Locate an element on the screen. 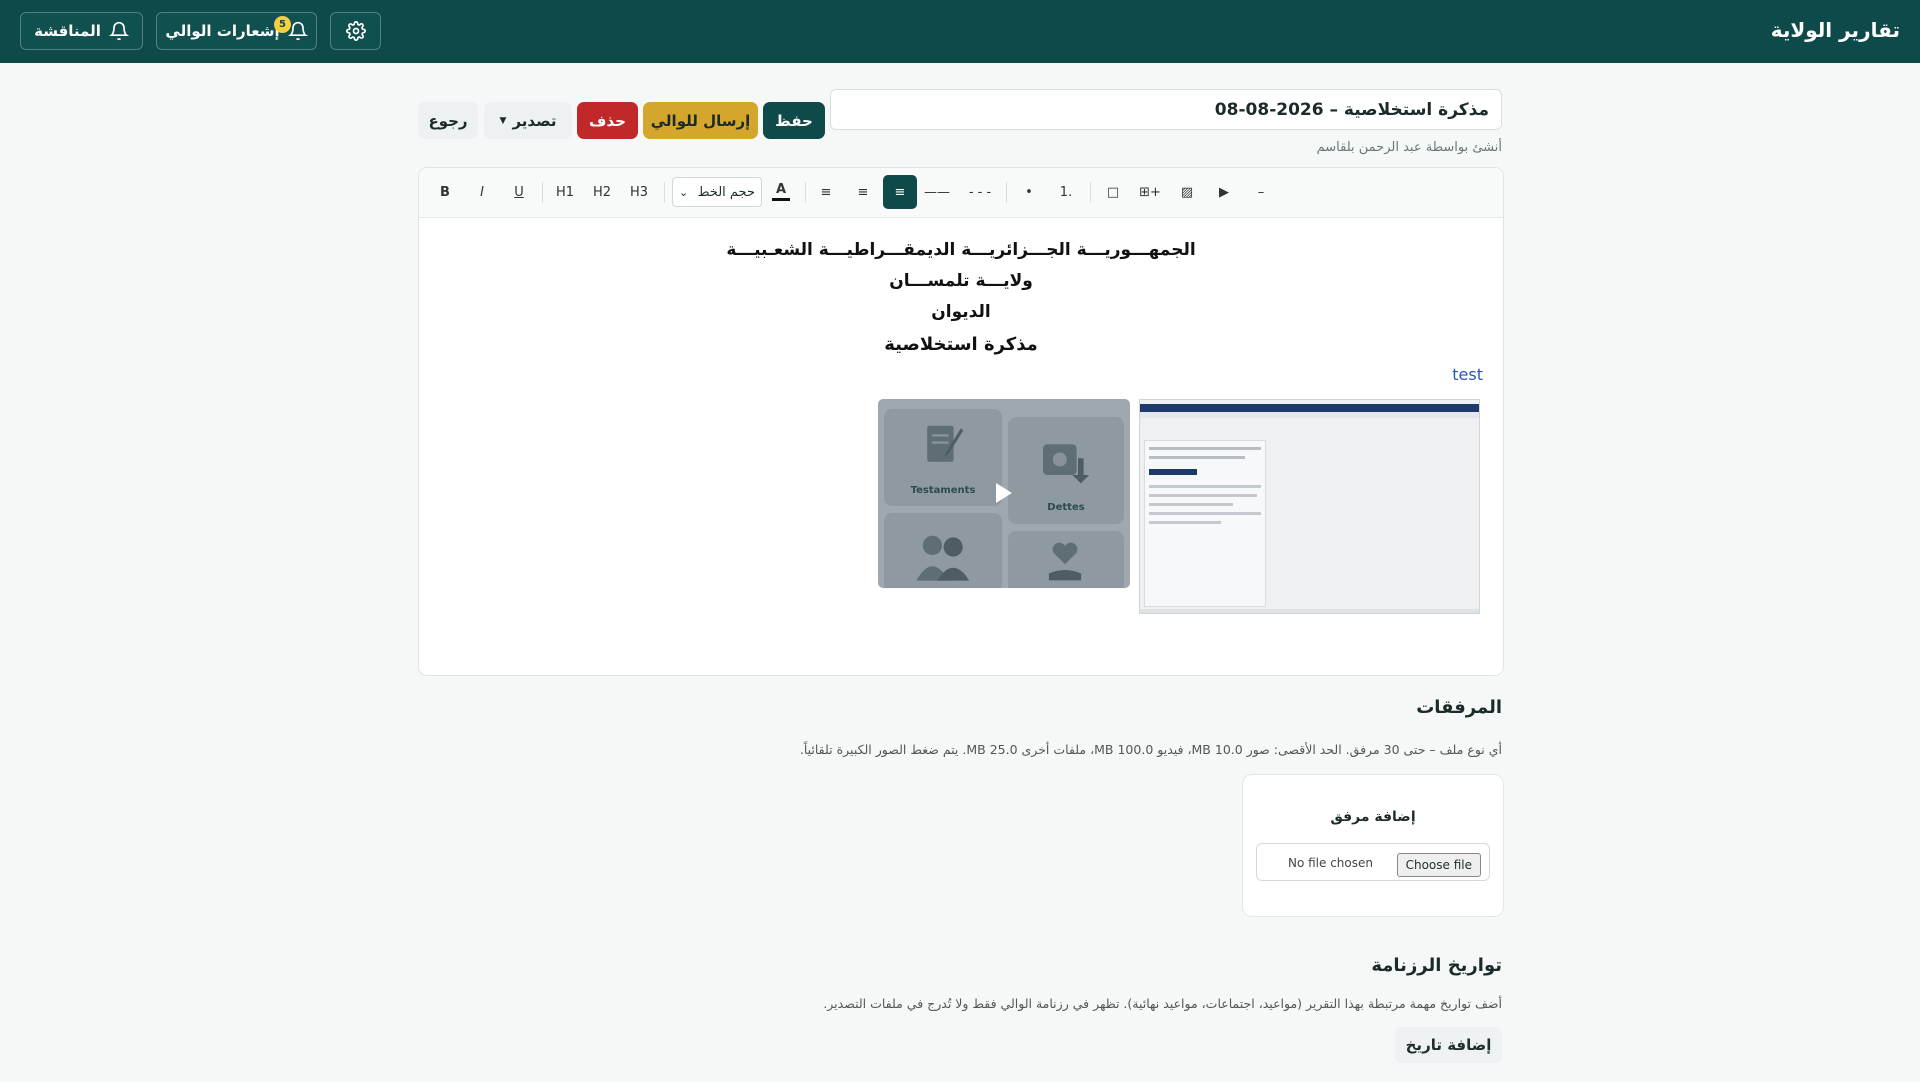 This screenshot has height=1082, width=1920. top-bar: تقارير الولاية إشعارات الوالي 5 المناقشة is located at coordinates (960, 31).